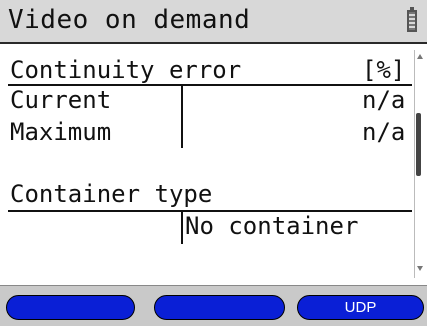  Describe the element at coordinates (61, 100) in the screenshot. I see `row-label-current: Current` at that location.